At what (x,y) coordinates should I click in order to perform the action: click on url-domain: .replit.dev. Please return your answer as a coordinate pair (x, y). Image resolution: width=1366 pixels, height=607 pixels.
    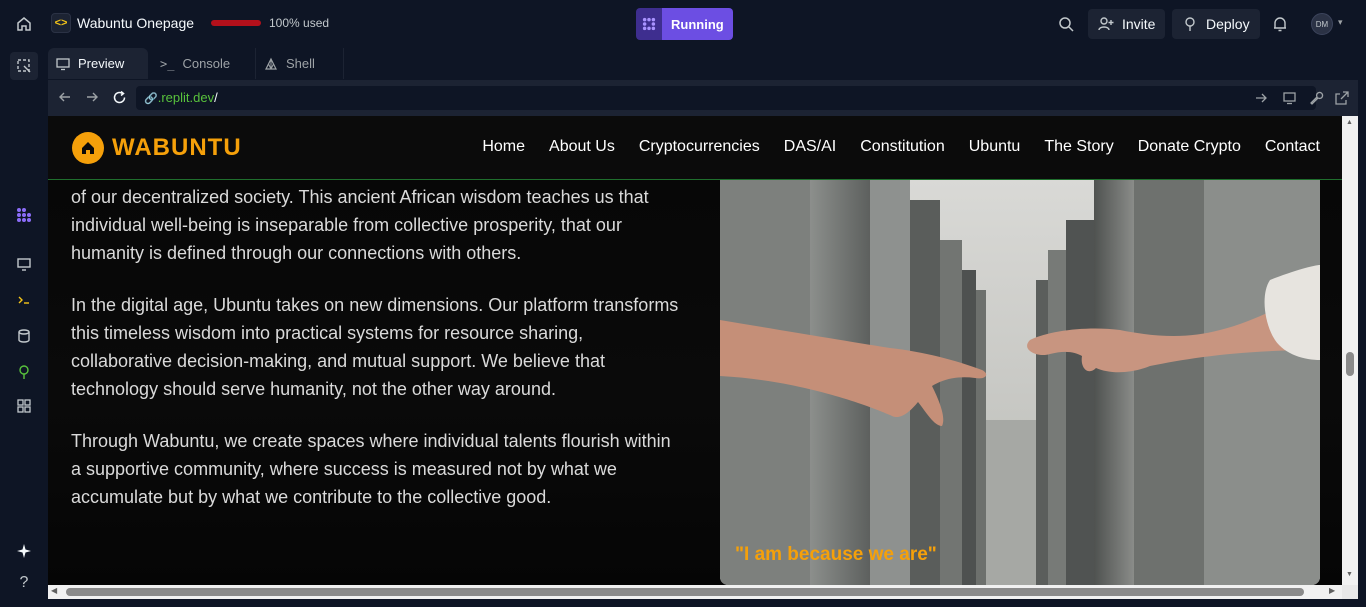
    Looking at the image, I should click on (186, 97).